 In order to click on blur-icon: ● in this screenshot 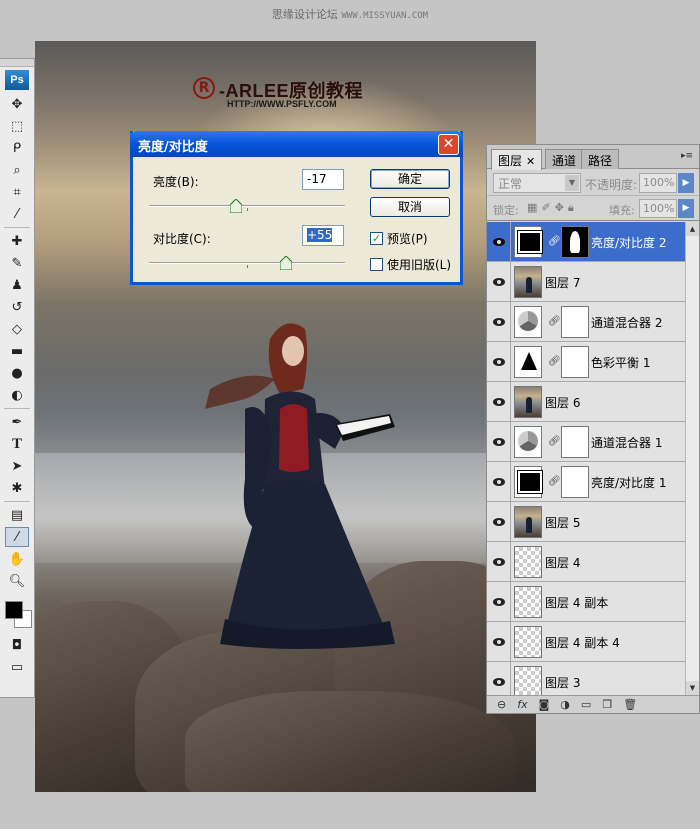, I will do `click(17, 373)`.